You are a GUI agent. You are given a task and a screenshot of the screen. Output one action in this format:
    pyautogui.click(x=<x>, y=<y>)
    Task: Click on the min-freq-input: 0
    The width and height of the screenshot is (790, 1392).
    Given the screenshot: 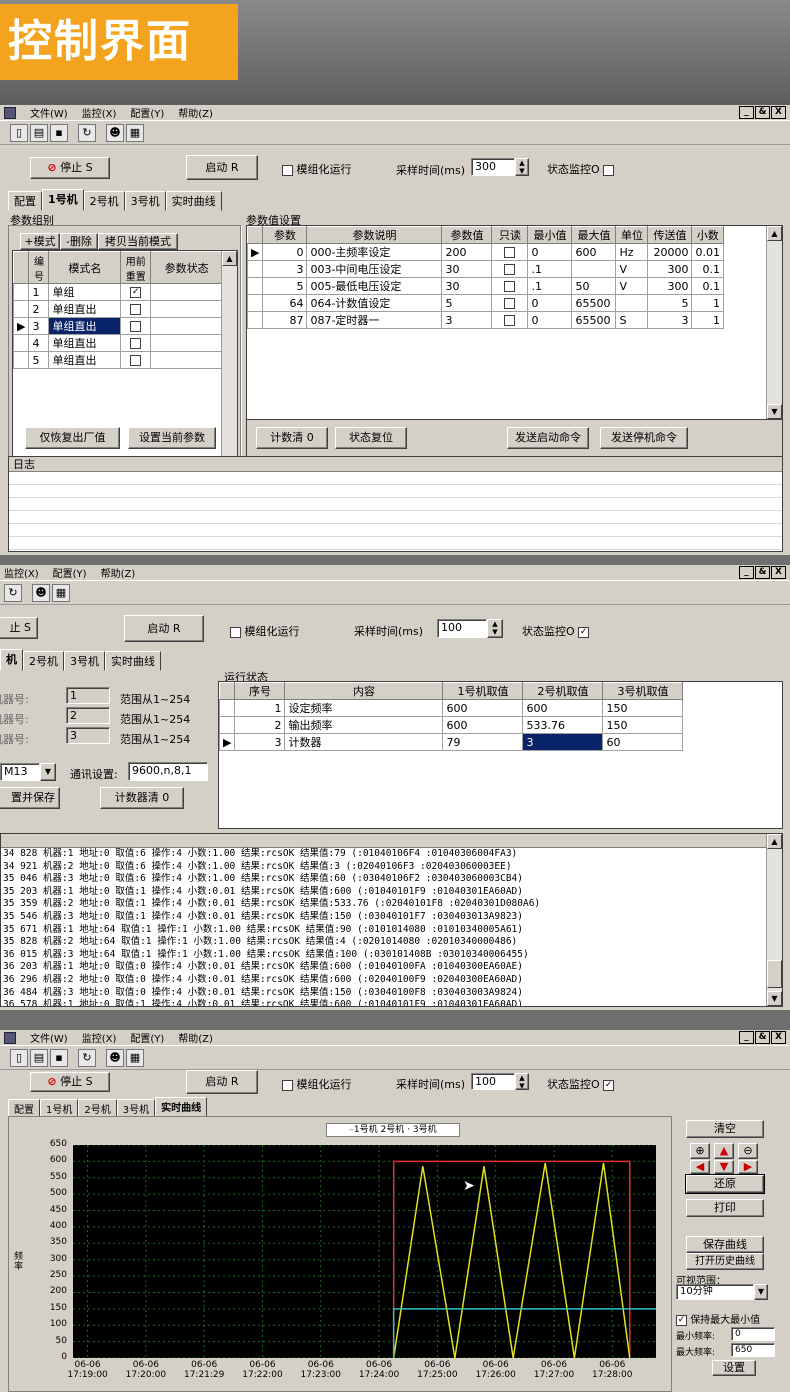 What is the action you would take?
    pyautogui.click(x=753, y=1334)
    